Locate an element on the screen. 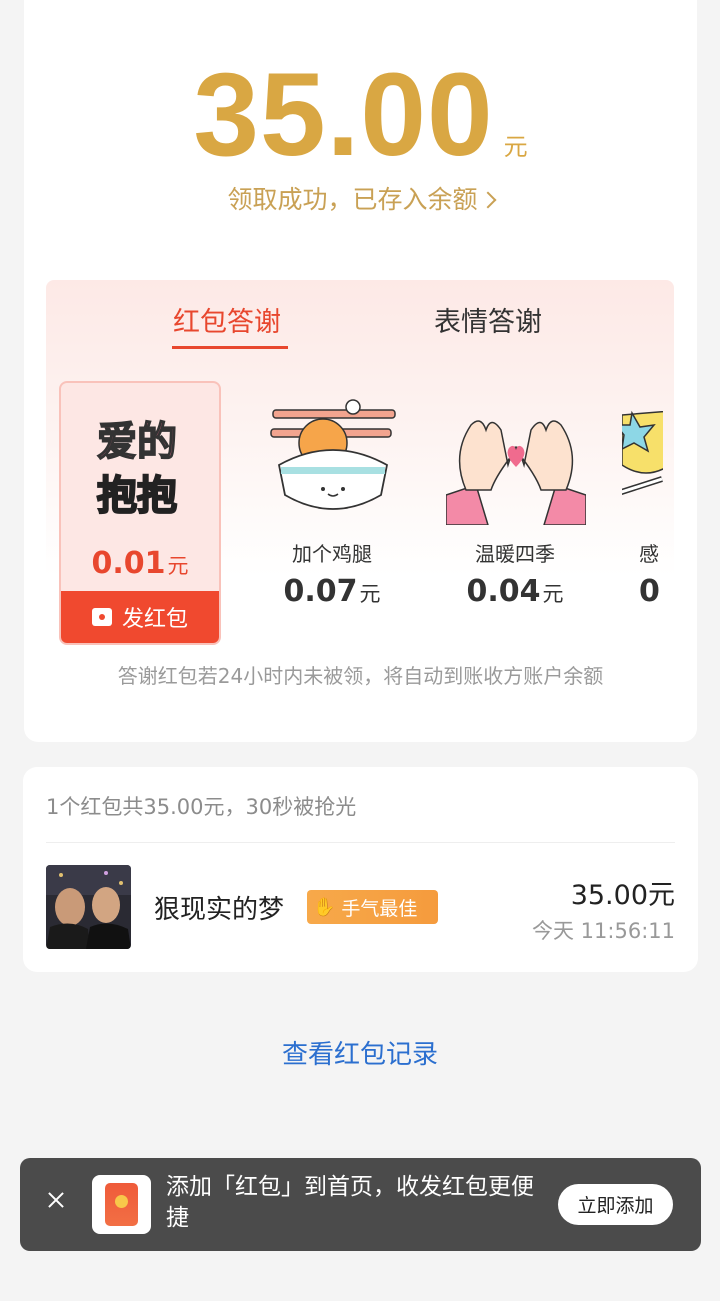  thanks-note: 答谢红包若24小时内未被领，将自动到账收方账户余额 is located at coordinates (360, 676).